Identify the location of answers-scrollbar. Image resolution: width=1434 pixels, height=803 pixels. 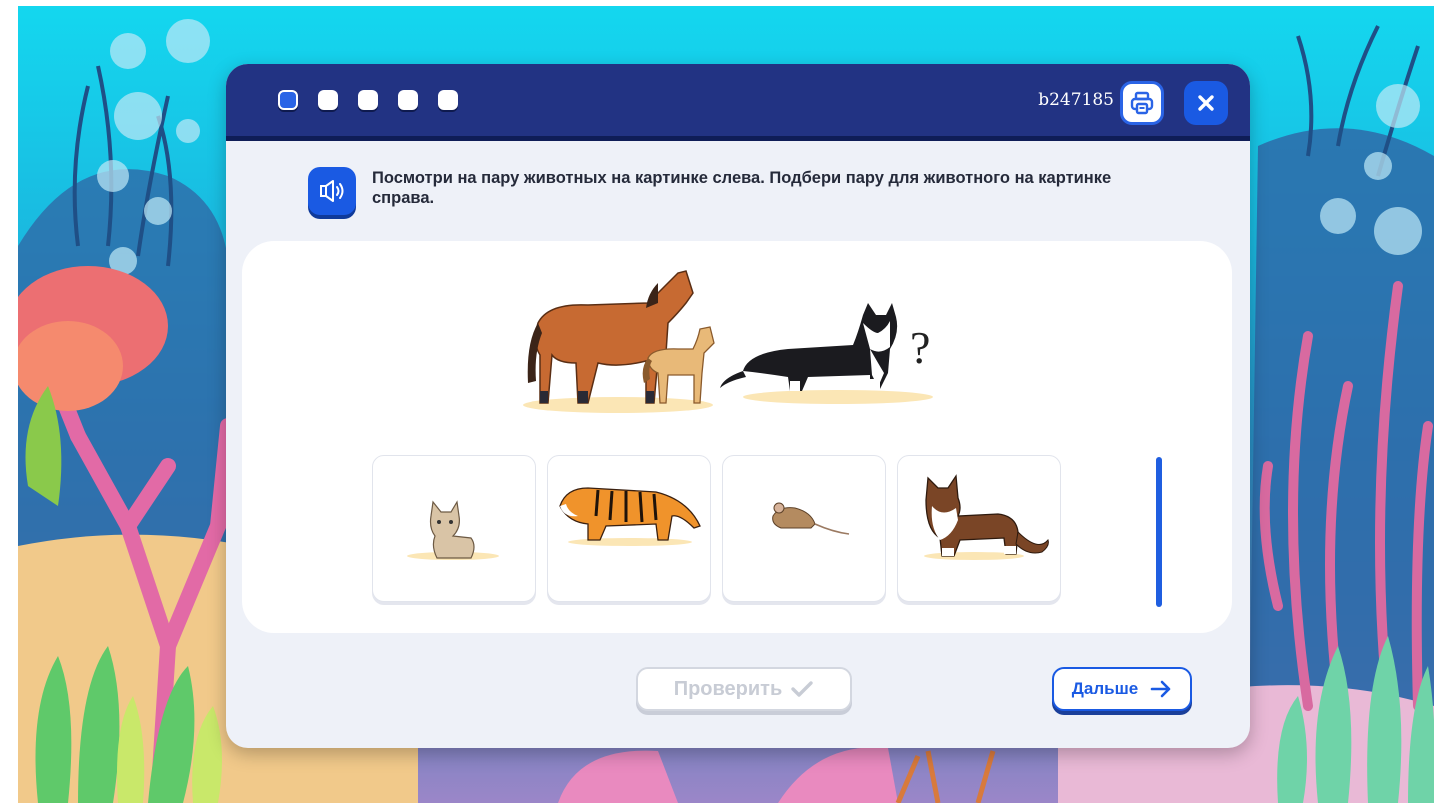
(1159, 532).